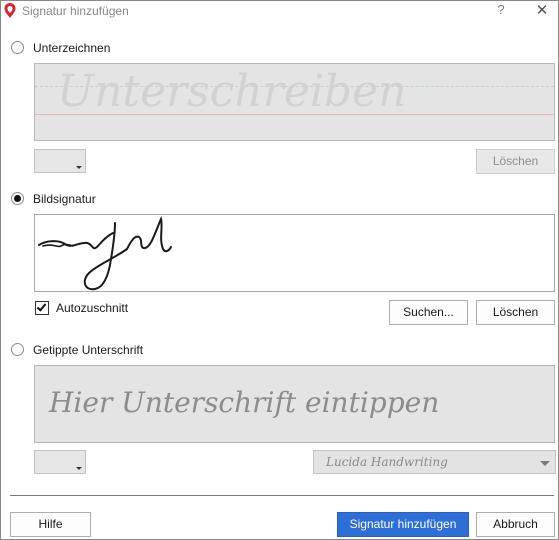 This screenshot has width=559, height=540. I want to click on typed-signature-input: Hier Unterschrift eintippen, so click(294, 404).